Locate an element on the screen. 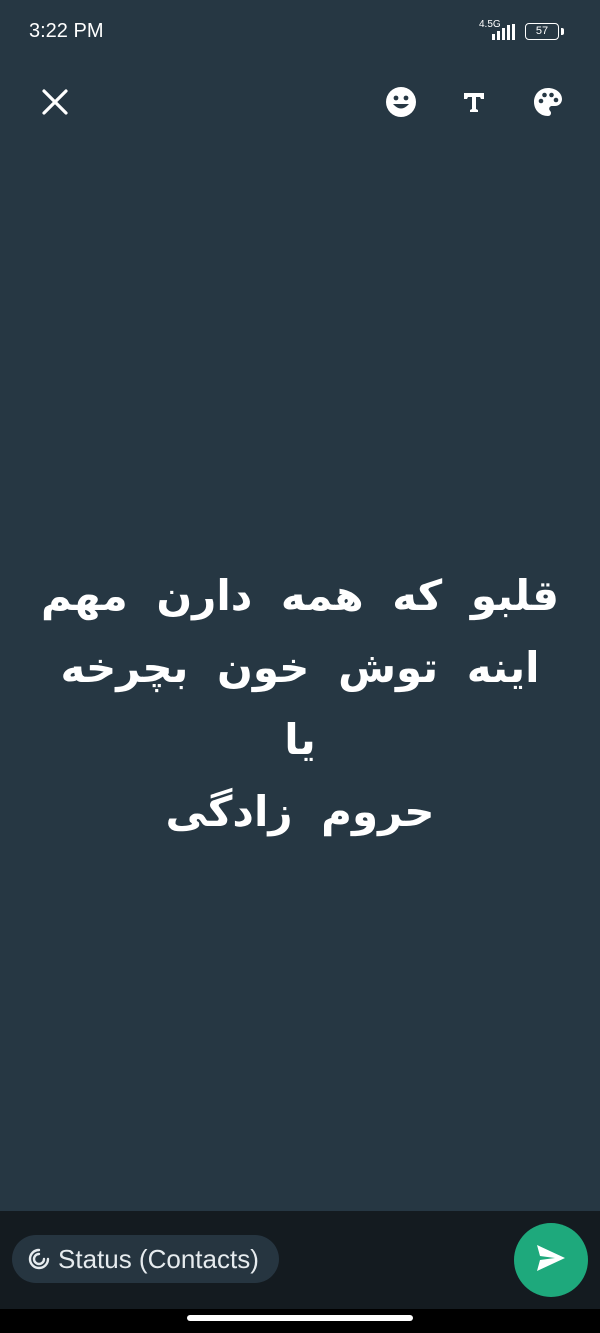 This screenshot has height=1333, width=600. send-button is located at coordinates (551, 1260).